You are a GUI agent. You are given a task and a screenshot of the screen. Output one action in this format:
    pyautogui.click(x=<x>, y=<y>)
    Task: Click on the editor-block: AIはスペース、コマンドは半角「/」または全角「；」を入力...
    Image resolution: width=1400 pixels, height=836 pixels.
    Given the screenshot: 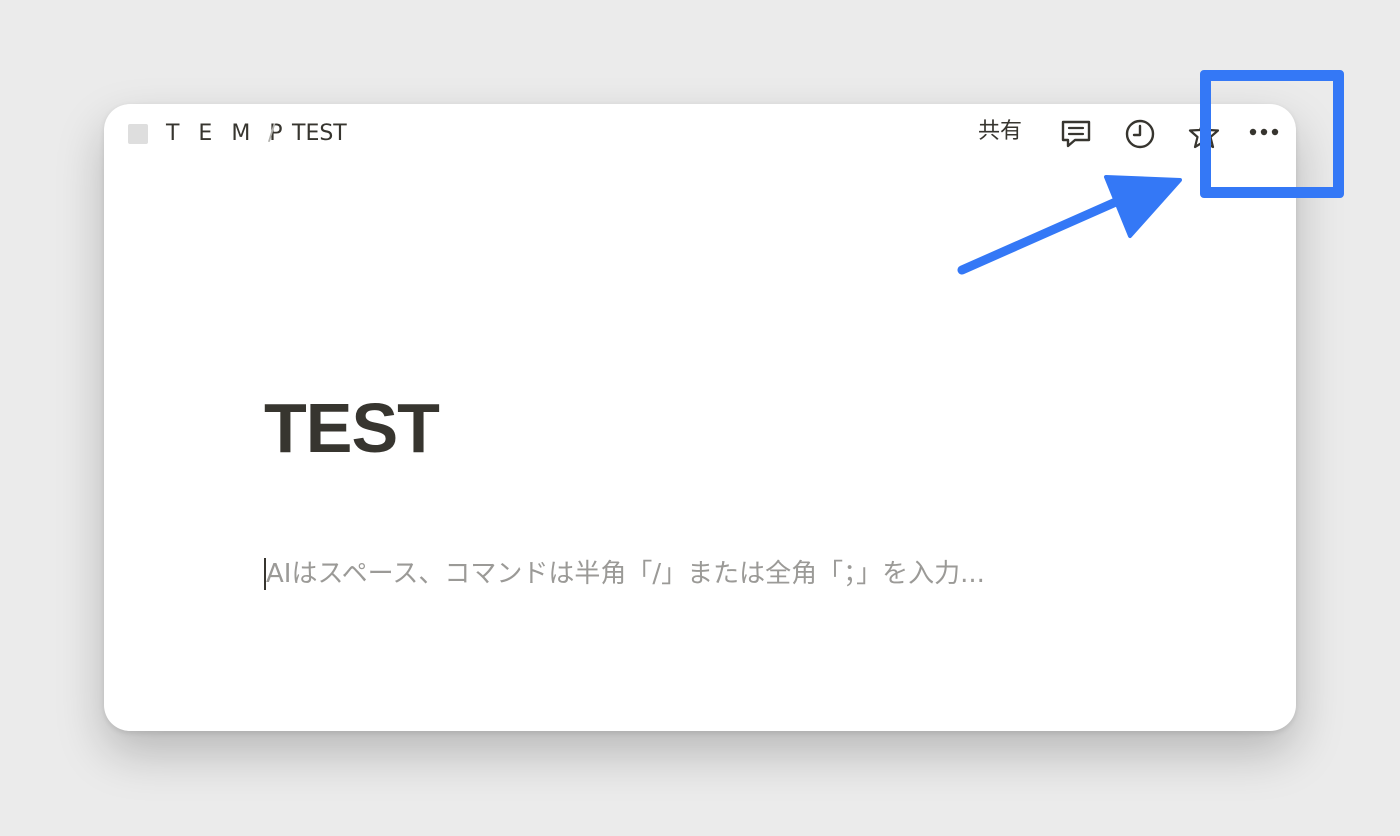 What is the action you would take?
    pyautogui.click(x=714, y=574)
    